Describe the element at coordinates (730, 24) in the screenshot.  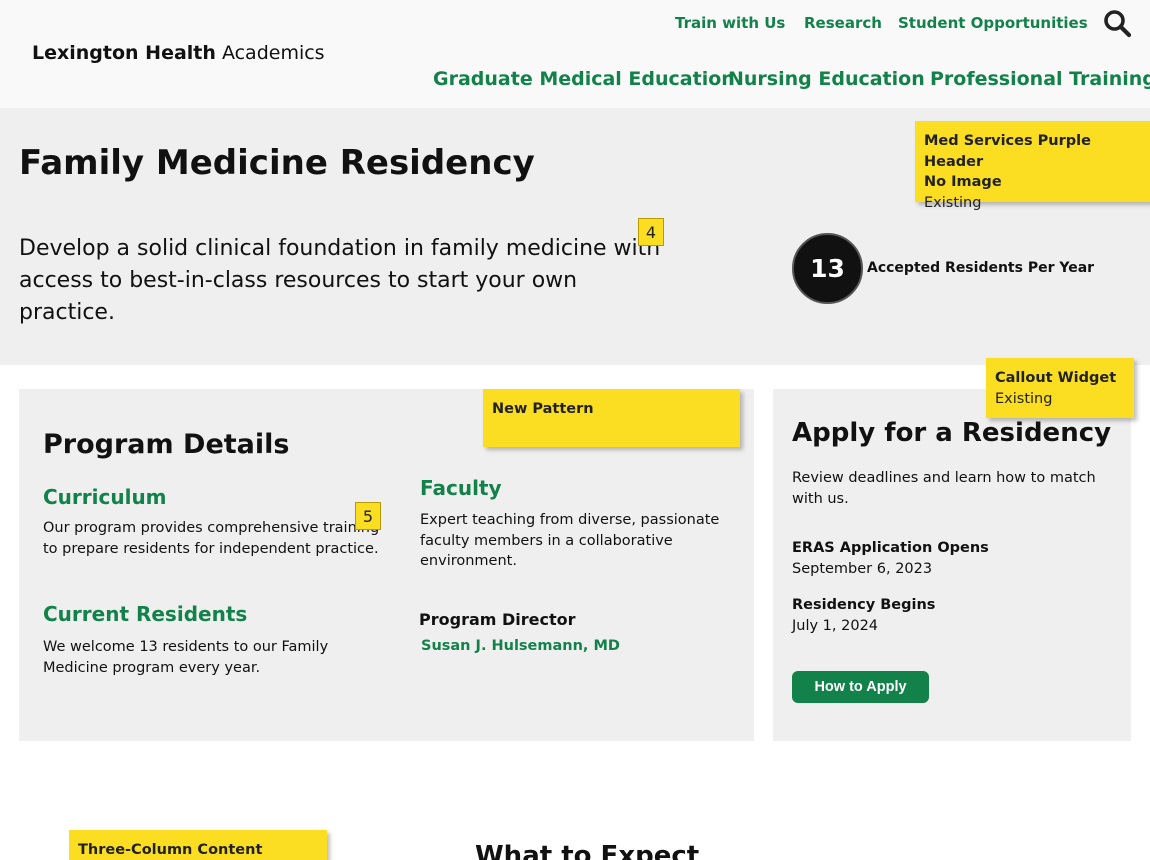
I see `util-nav-train-with-us: Train with Us` at that location.